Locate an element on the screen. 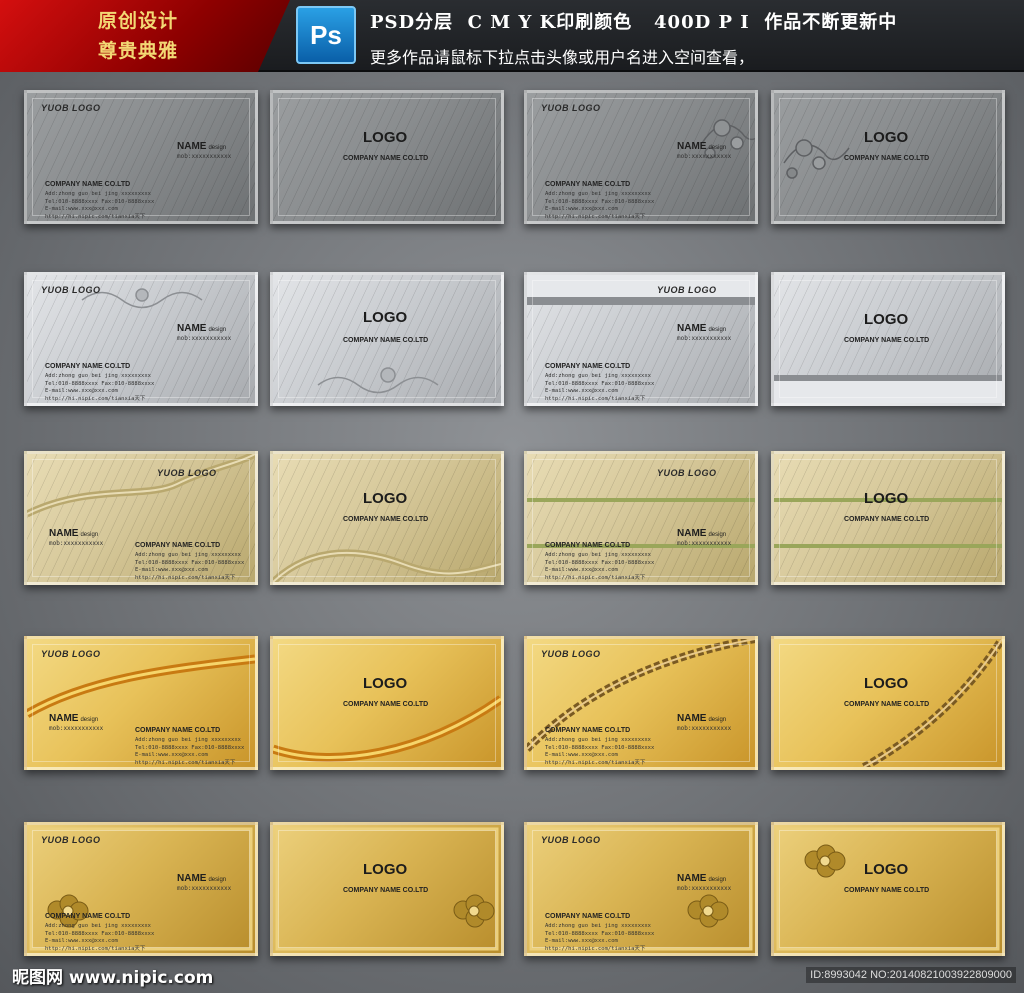 The height and width of the screenshot is (993, 1024). watermark-logo: 昵图网 www.nipic.com is located at coordinates (113, 978).